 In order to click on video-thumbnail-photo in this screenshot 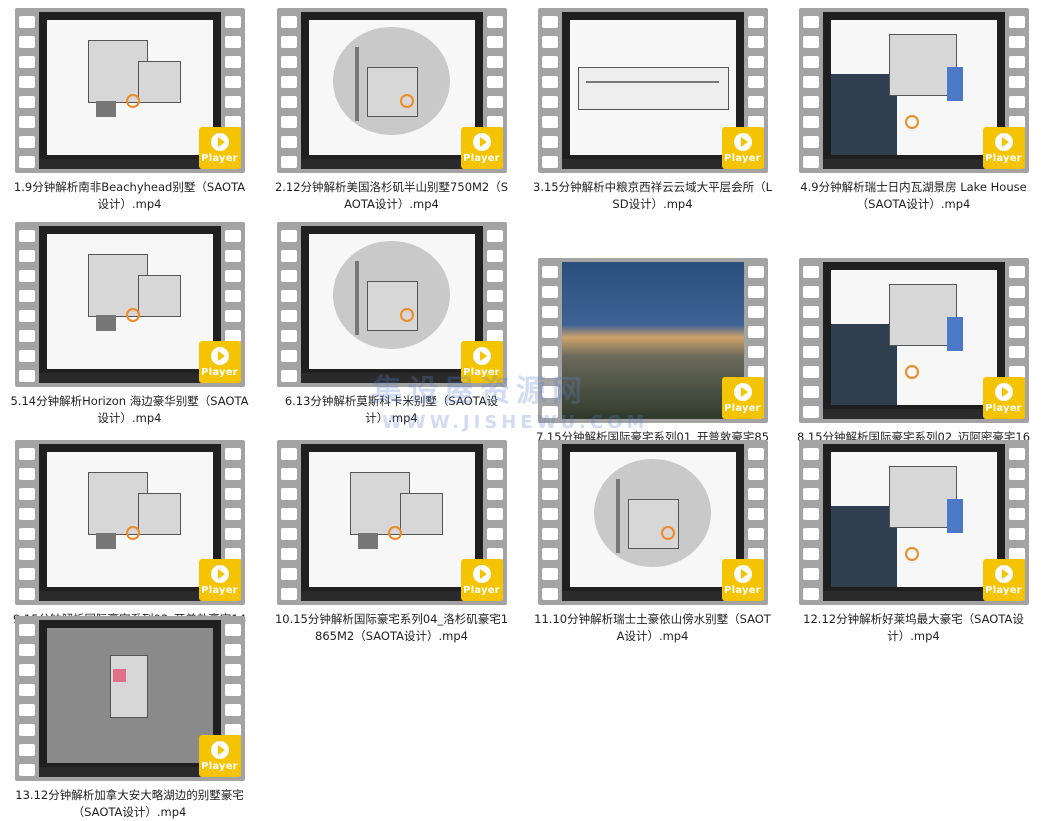, I will do `click(652, 340)`.